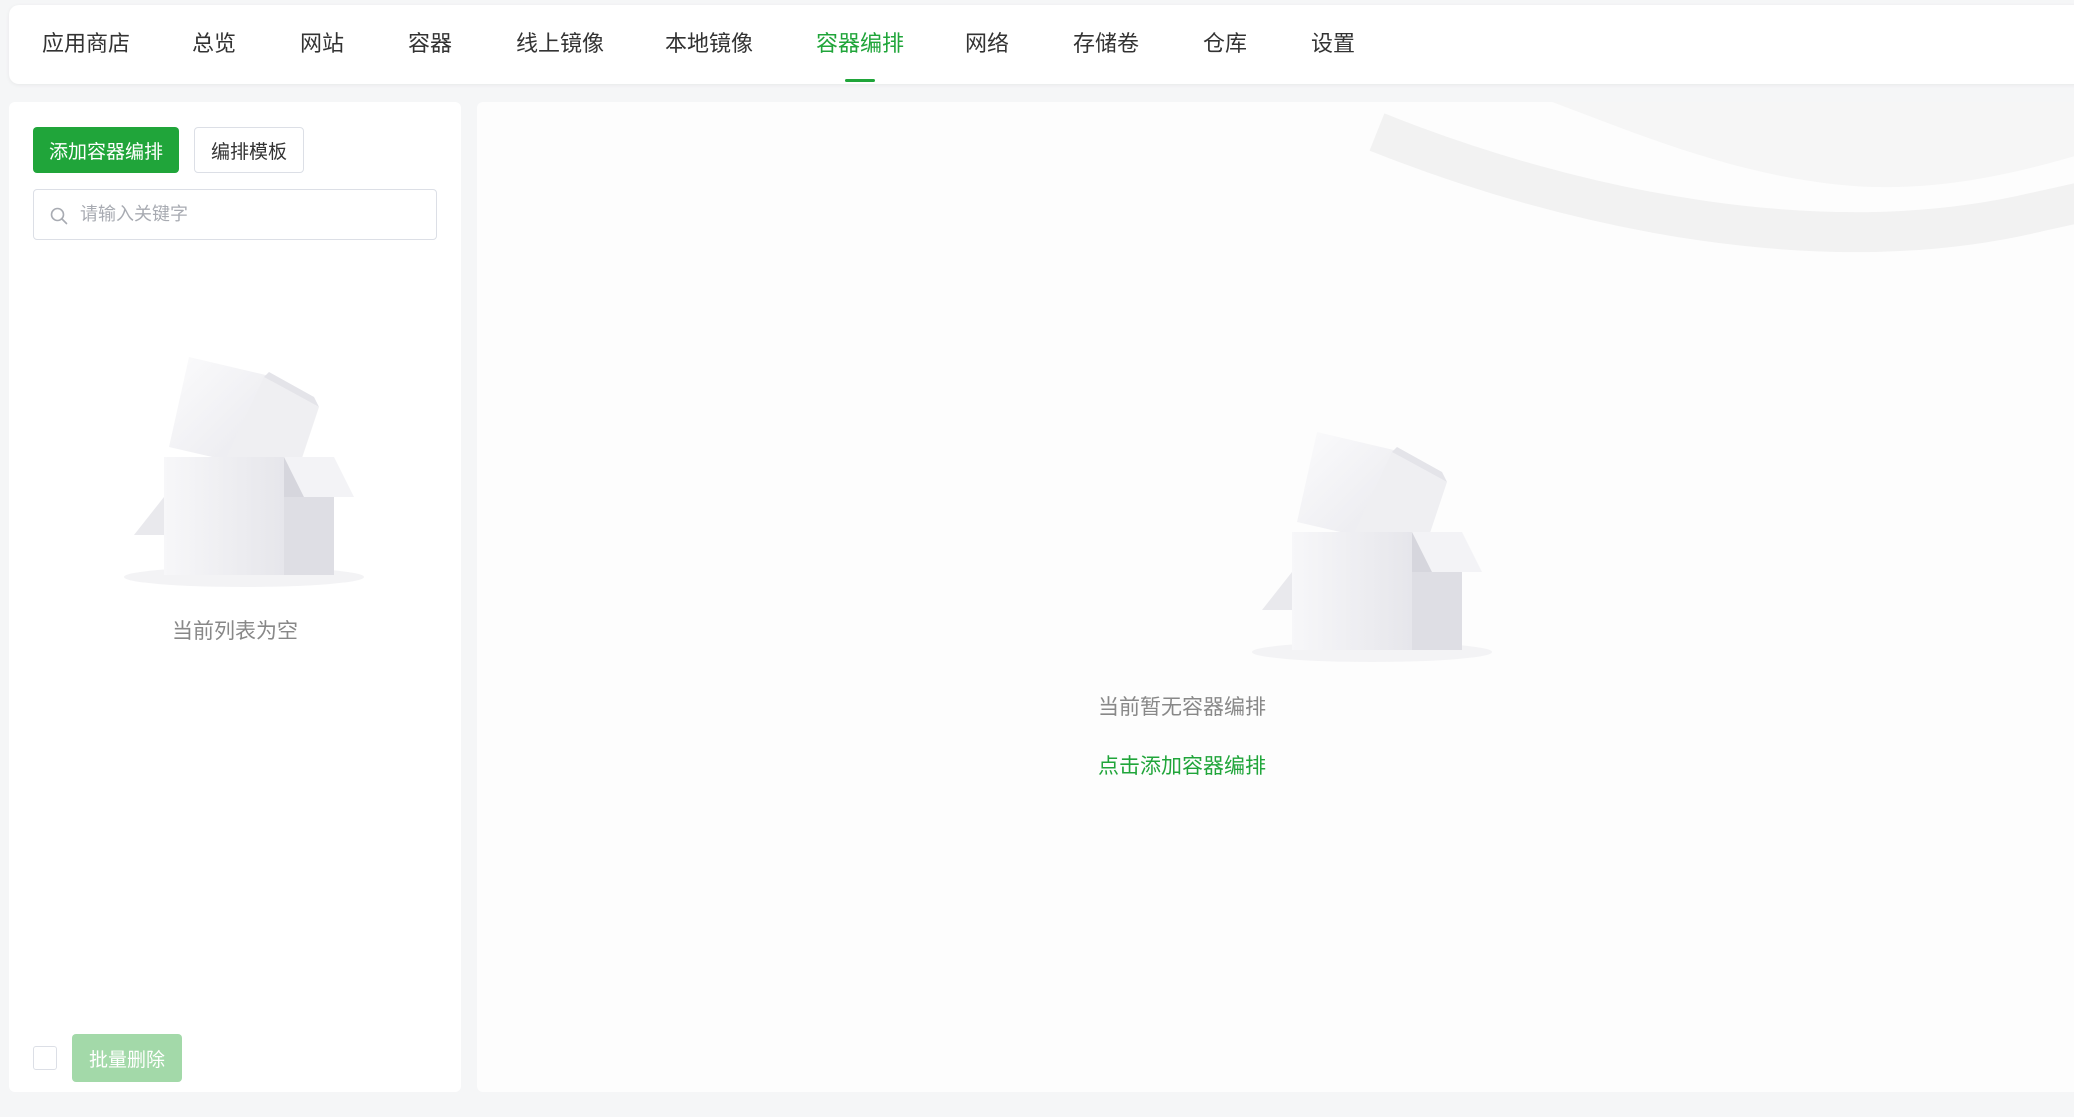 The image size is (2074, 1117). I want to click on empty-compose-text: 当前暂无容器编排, so click(1182, 707).